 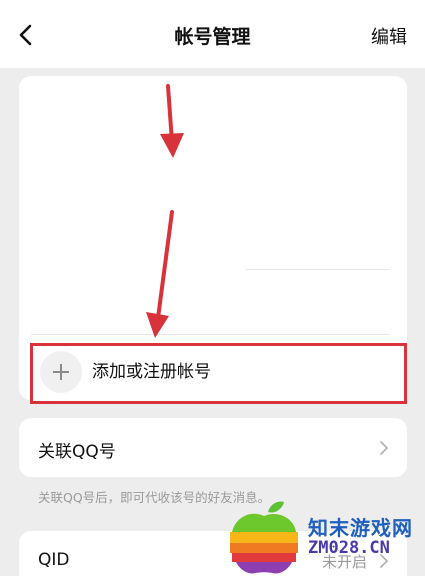 What do you see at coordinates (54, 560) in the screenshot?
I see `qid-label: QID` at bounding box center [54, 560].